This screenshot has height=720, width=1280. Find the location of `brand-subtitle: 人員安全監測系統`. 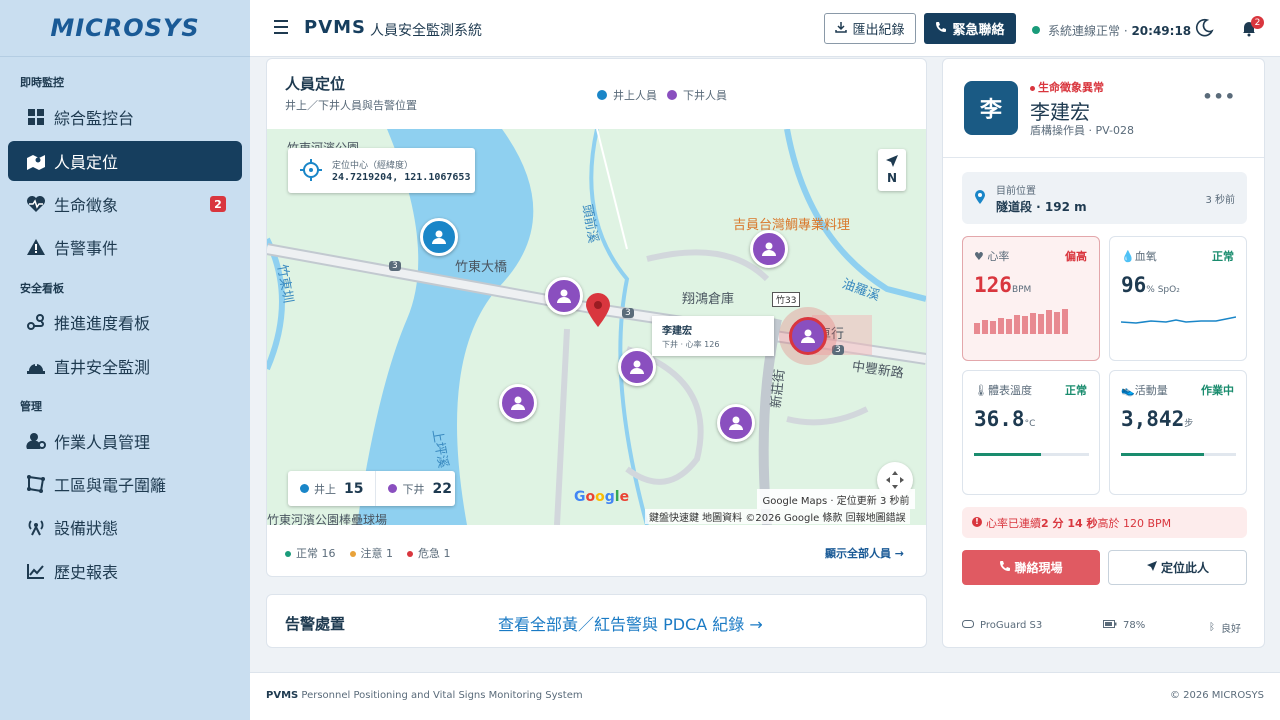

brand-subtitle: 人員安全監測系統 is located at coordinates (426, 31).